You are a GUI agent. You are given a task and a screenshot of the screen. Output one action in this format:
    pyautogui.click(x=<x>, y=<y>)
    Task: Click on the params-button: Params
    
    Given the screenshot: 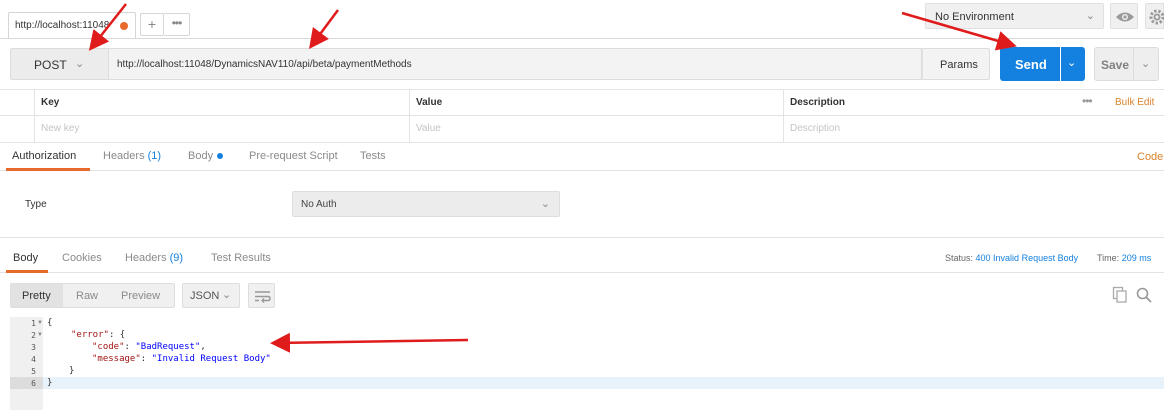 What is the action you would take?
    pyautogui.click(x=956, y=64)
    